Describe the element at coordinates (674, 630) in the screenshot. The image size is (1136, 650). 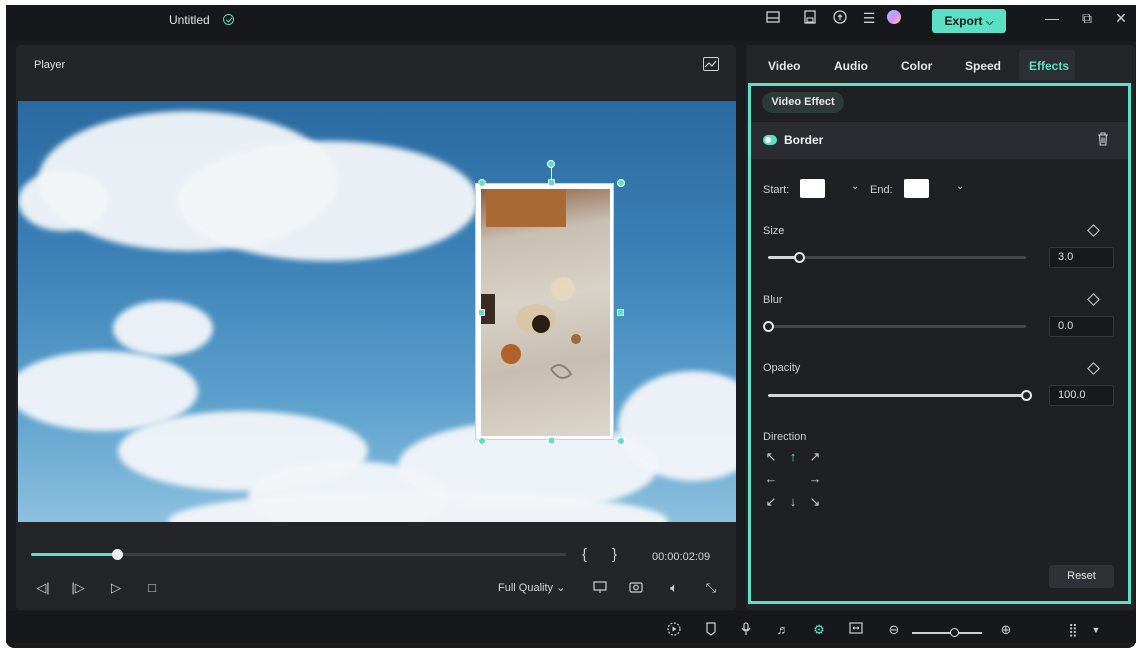
I see `render-preview-icon` at that location.